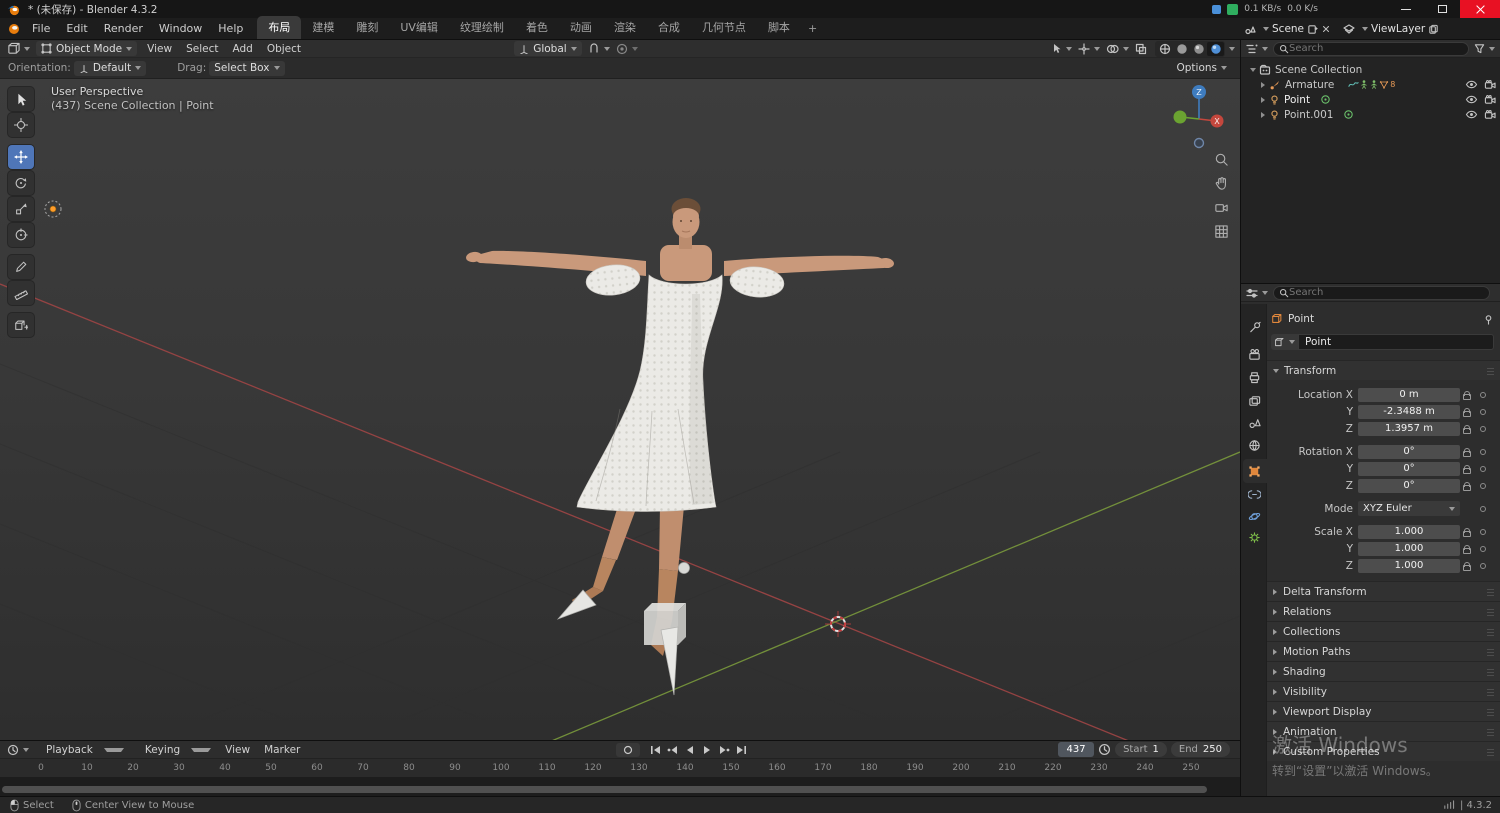 Image resolution: width=1500 pixels, height=813 pixels. Describe the element at coordinates (1076, 749) in the screenshot. I see `current-frame-field: 437` at that location.